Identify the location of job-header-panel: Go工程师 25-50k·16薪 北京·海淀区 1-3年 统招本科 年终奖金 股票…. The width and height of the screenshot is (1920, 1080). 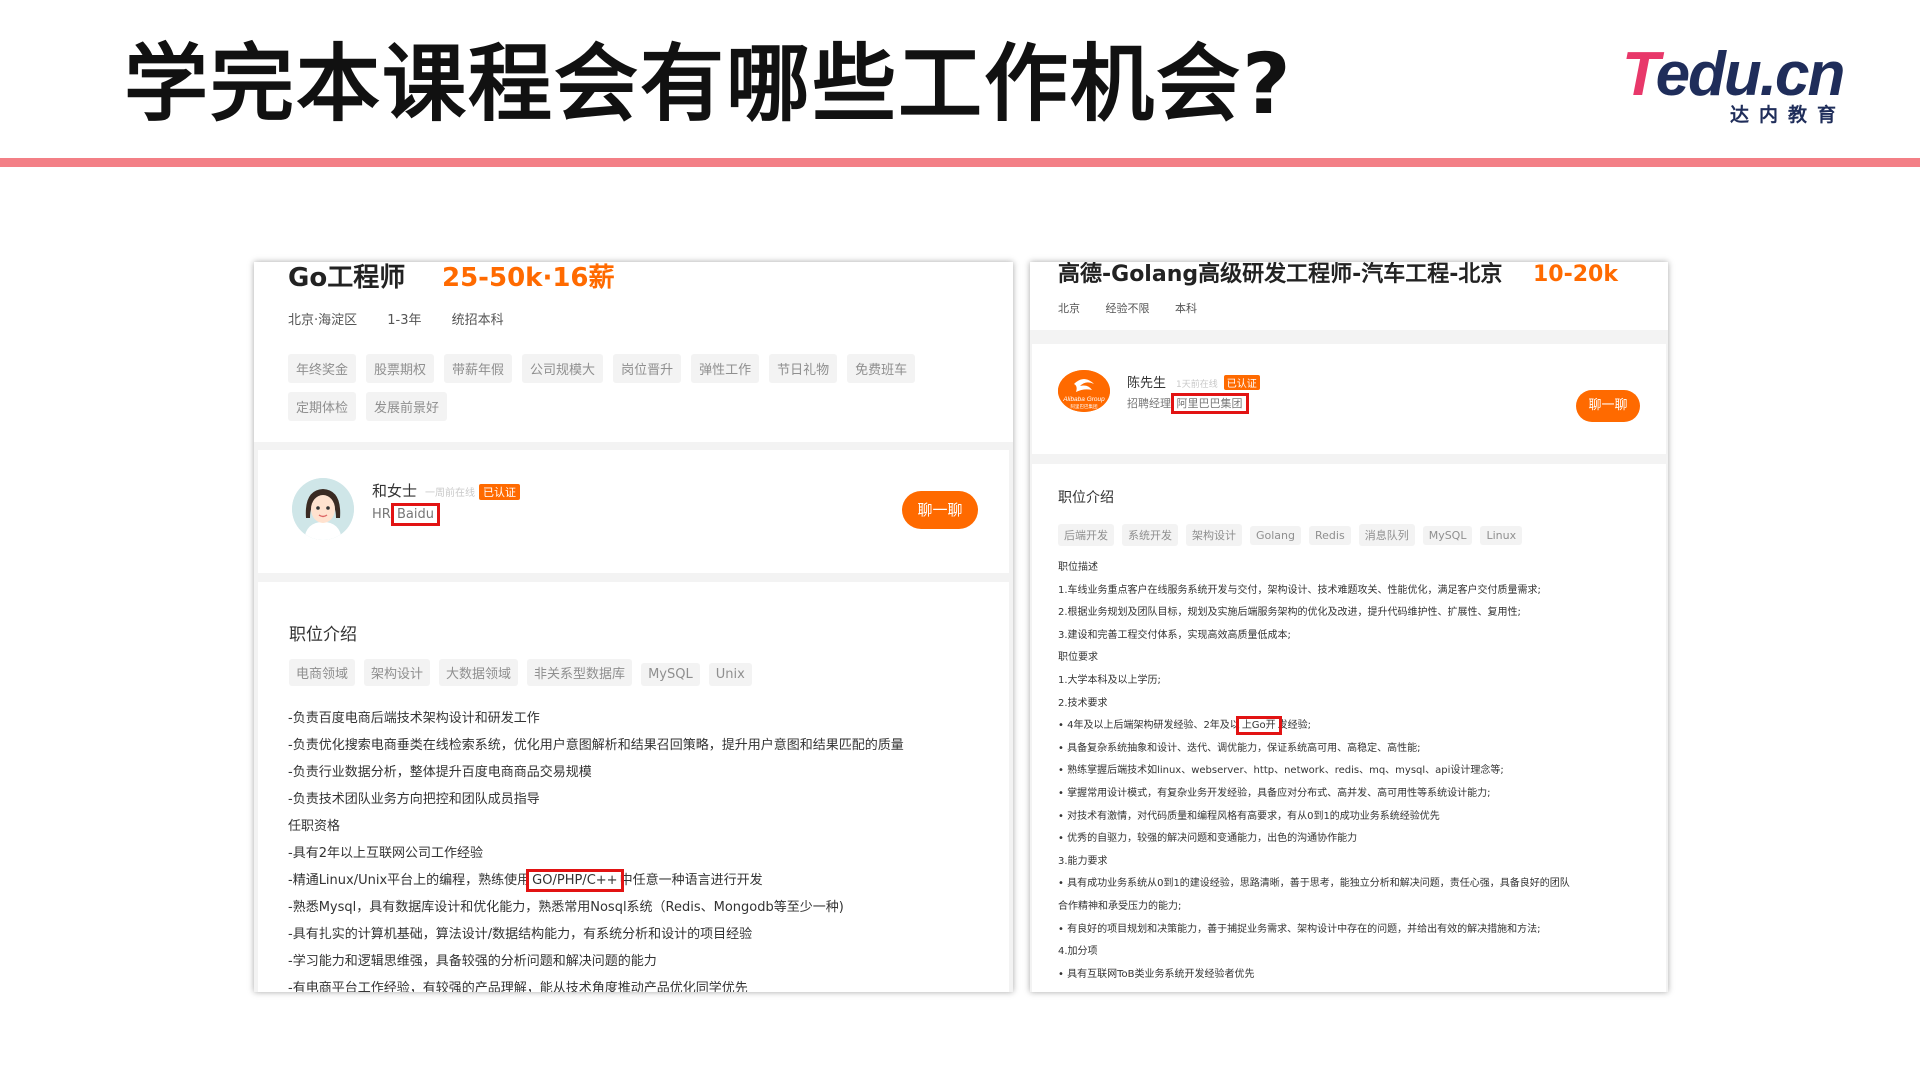
(633, 352).